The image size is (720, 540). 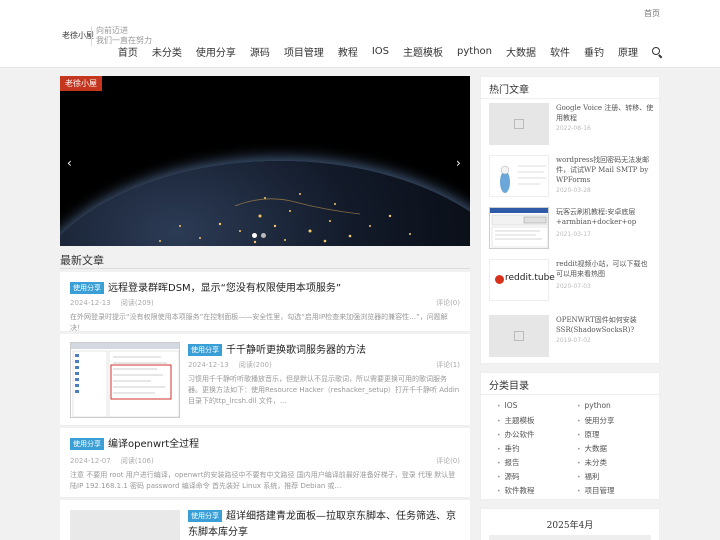 I want to click on calendar-title: 2025年4月, so click(x=570, y=526).